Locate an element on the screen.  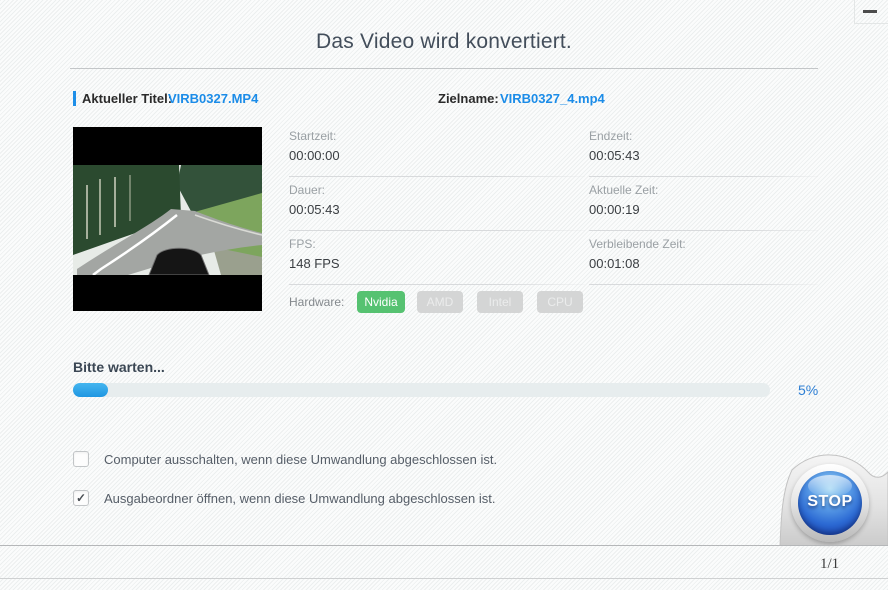
hardware-option-nvidia: Nvidia is located at coordinates (381, 302).